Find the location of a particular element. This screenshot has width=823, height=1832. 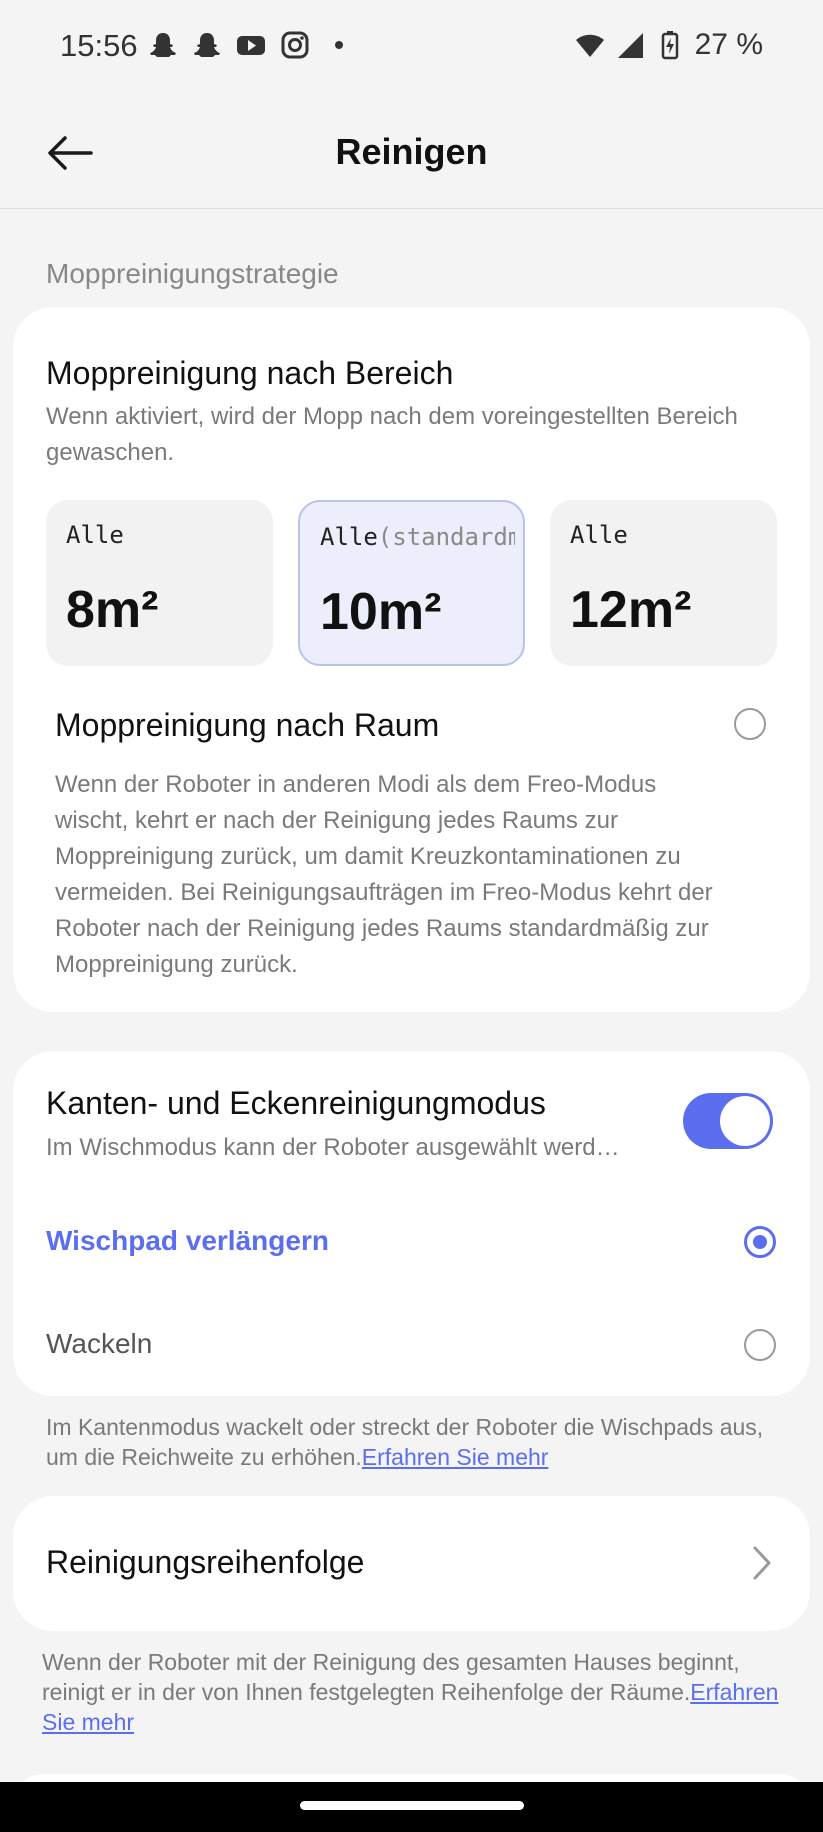

mop-by-room-title: Moppreinigung nach Raum is located at coordinates (247, 725).